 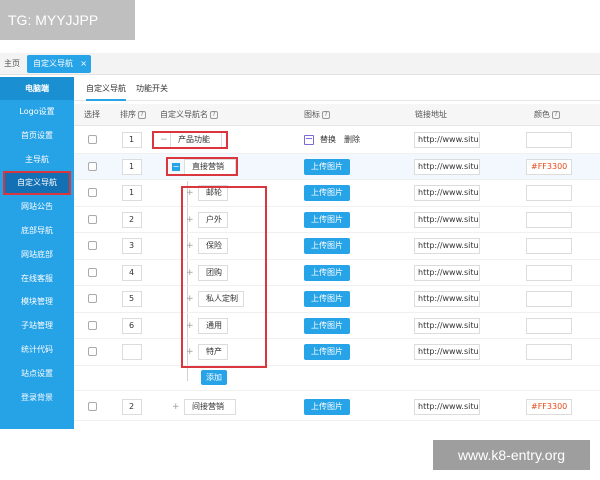 I want to click on col-name: 自定义导航名?, so click(x=189, y=115).